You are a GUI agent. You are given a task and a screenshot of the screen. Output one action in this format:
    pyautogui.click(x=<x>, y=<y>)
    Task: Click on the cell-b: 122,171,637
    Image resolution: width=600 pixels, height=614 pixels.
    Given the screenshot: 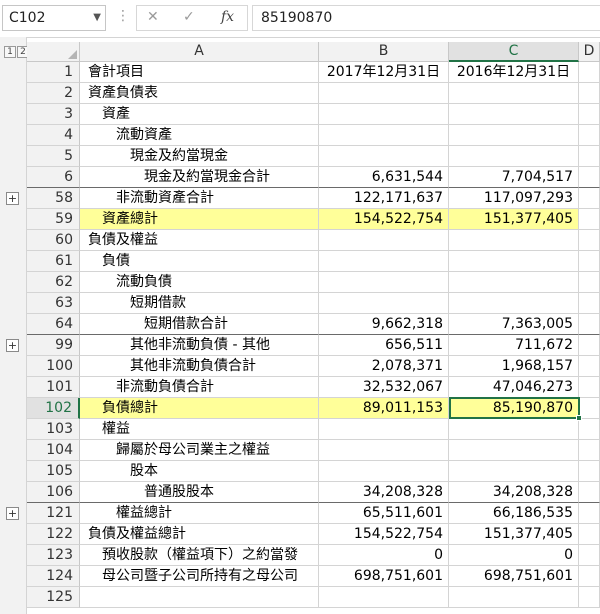 What is the action you would take?
    pyautogui.click(x=384, y=198)
    